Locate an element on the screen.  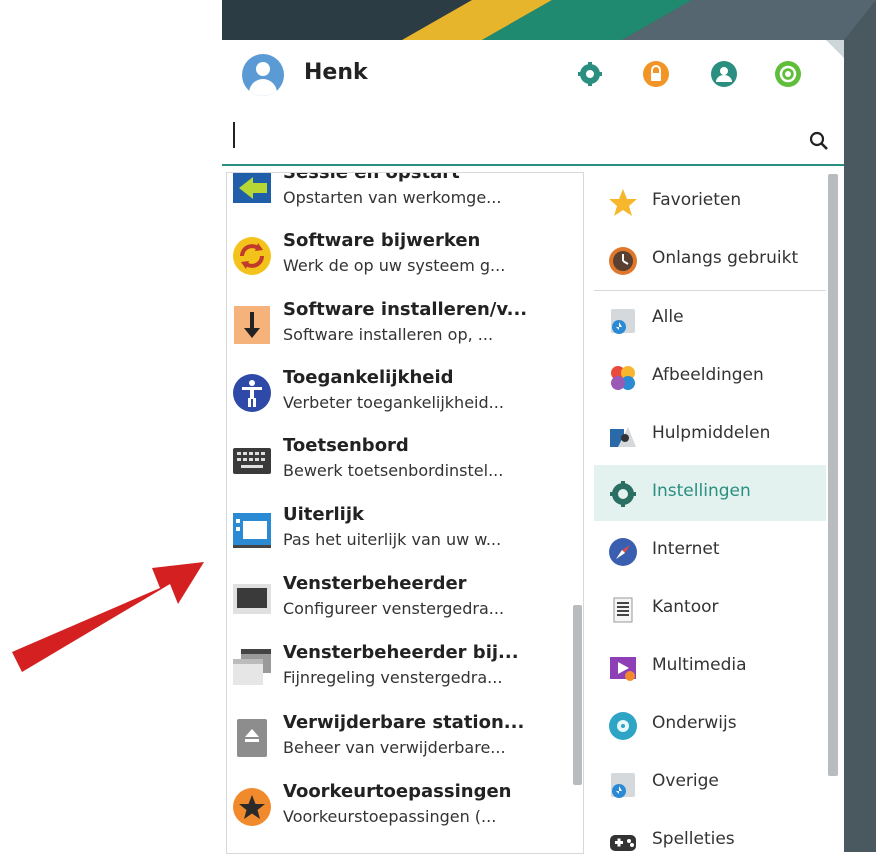
list-scrollbar is located at coordinates (577, 695).